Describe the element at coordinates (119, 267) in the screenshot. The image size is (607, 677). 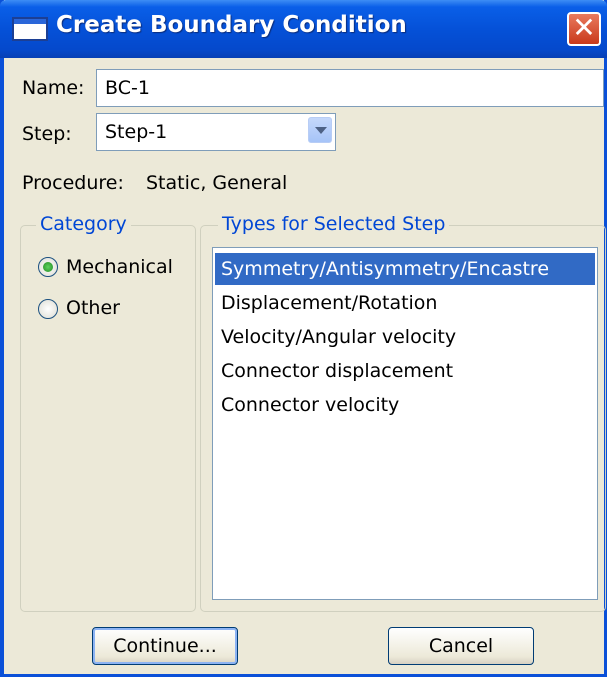
I see `radio-label-mechanical: Mechanical` at that location.